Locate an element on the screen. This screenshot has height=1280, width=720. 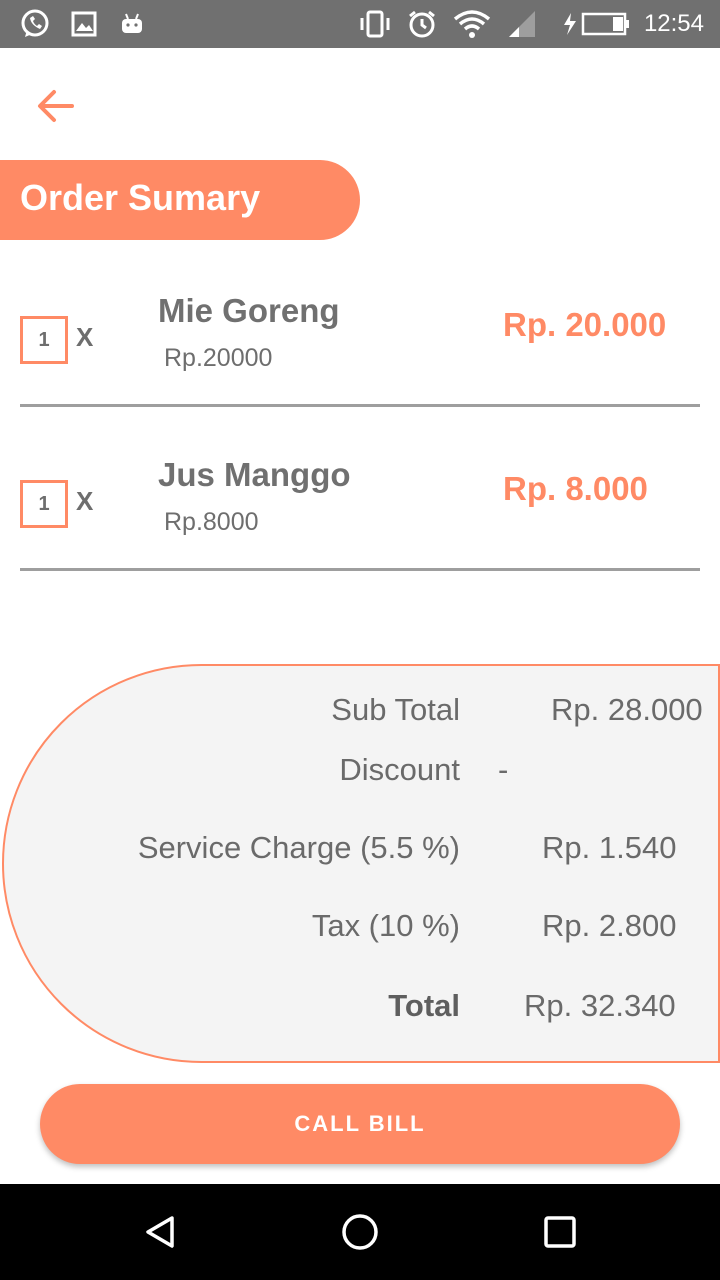
tax-label: Tax (10 %) is located at coordinates (385, 925).